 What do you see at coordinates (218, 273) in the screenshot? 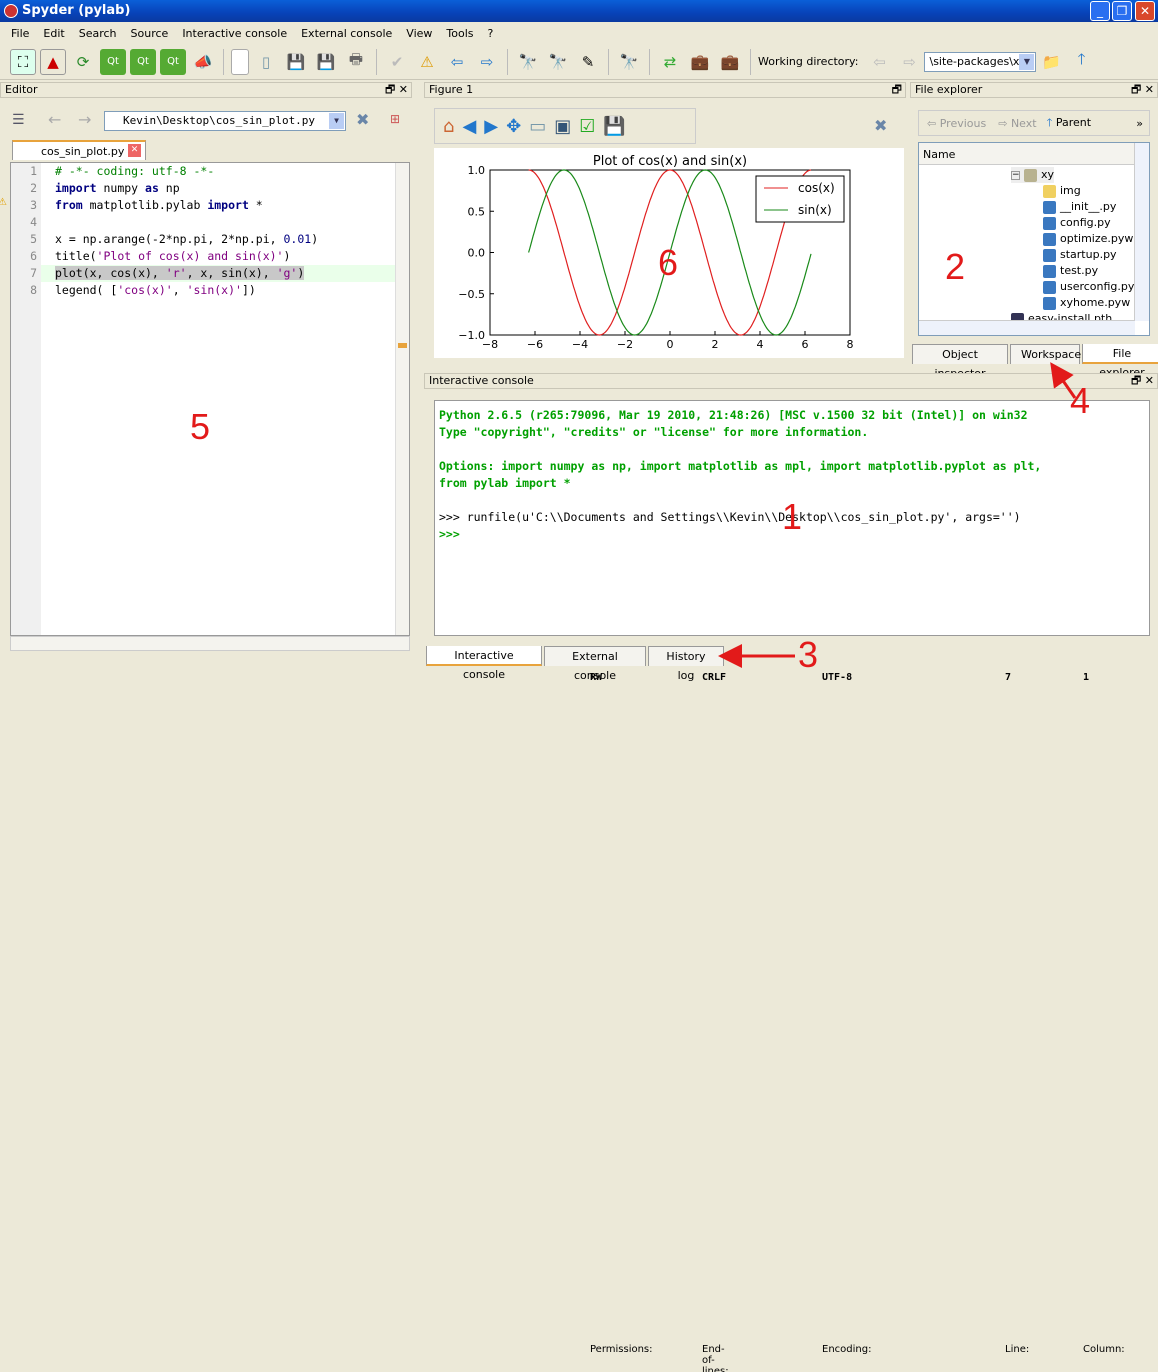
I see `code-line: plot(x, cos(x), 'r', x, sin(x), 'g')` at bounding box center [218, 273].